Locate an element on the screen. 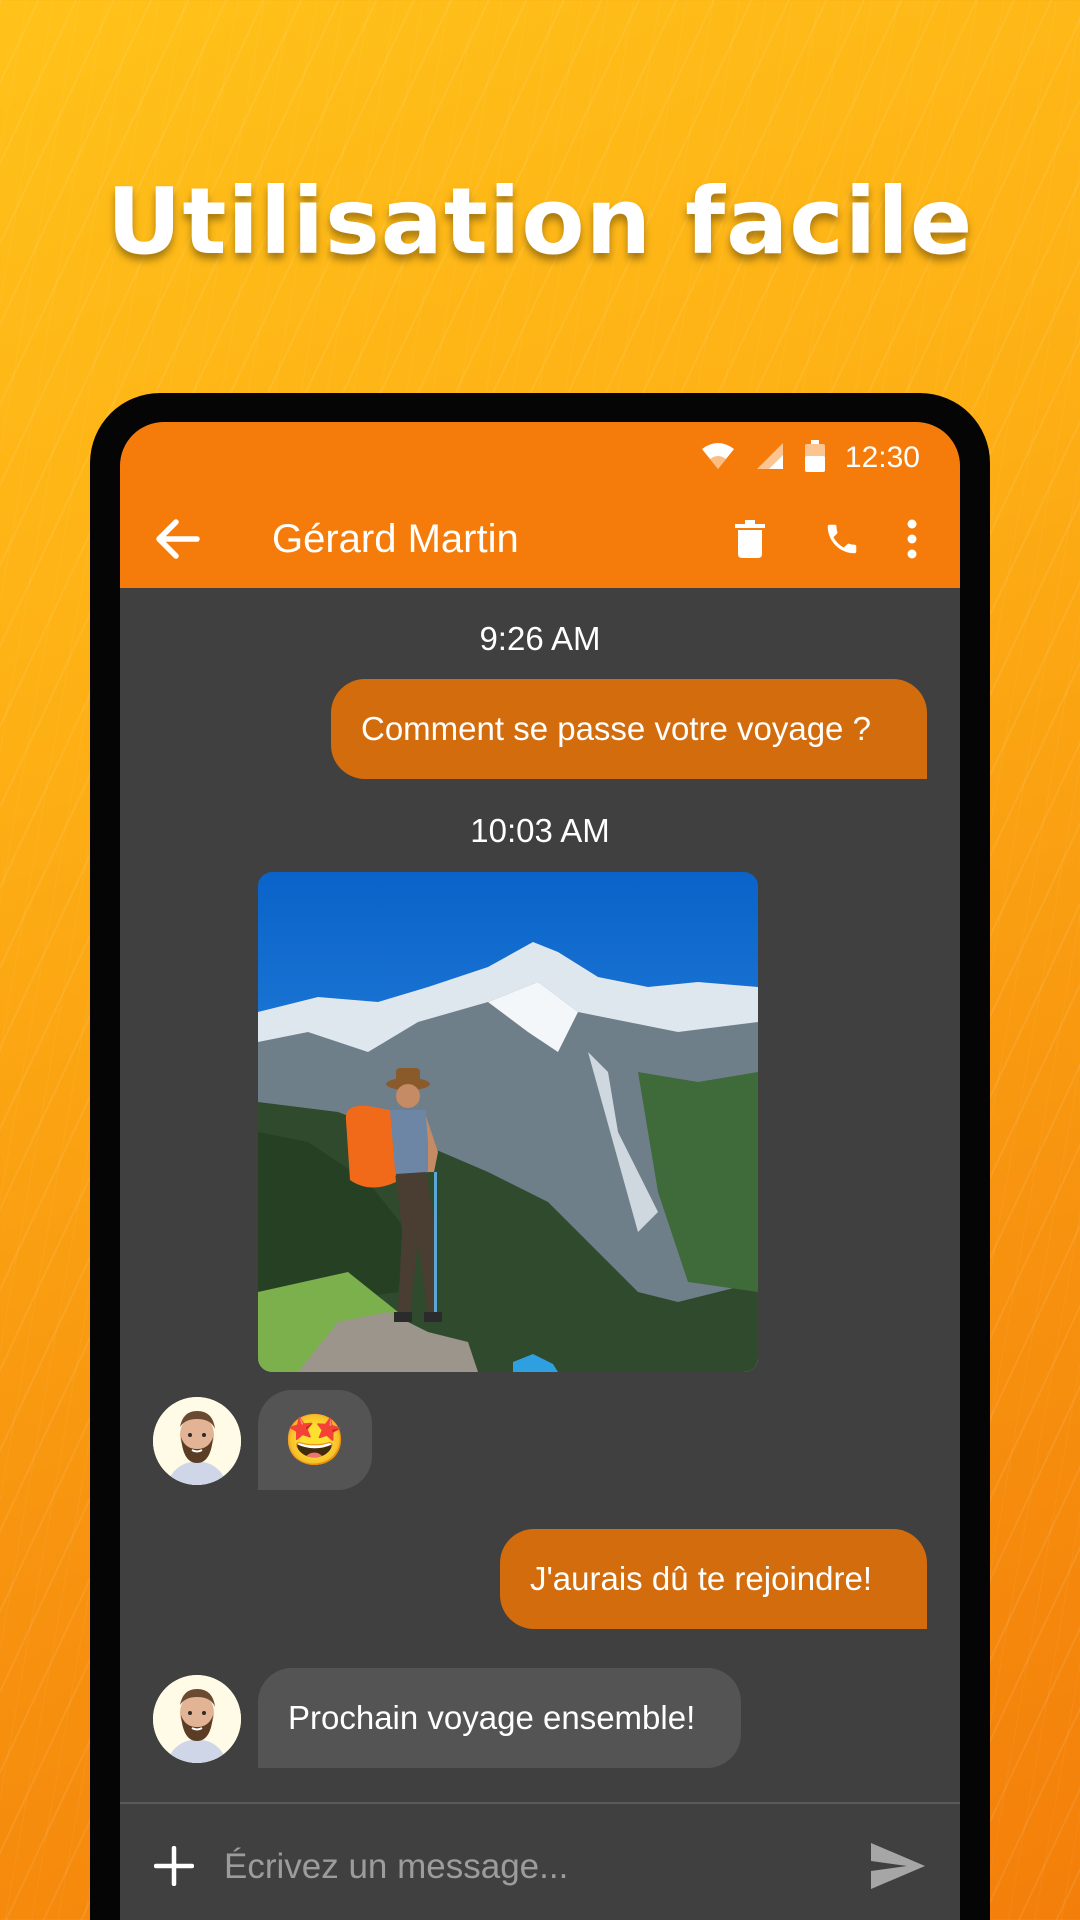  more-vert-icon is located at coordinates (912, 539).